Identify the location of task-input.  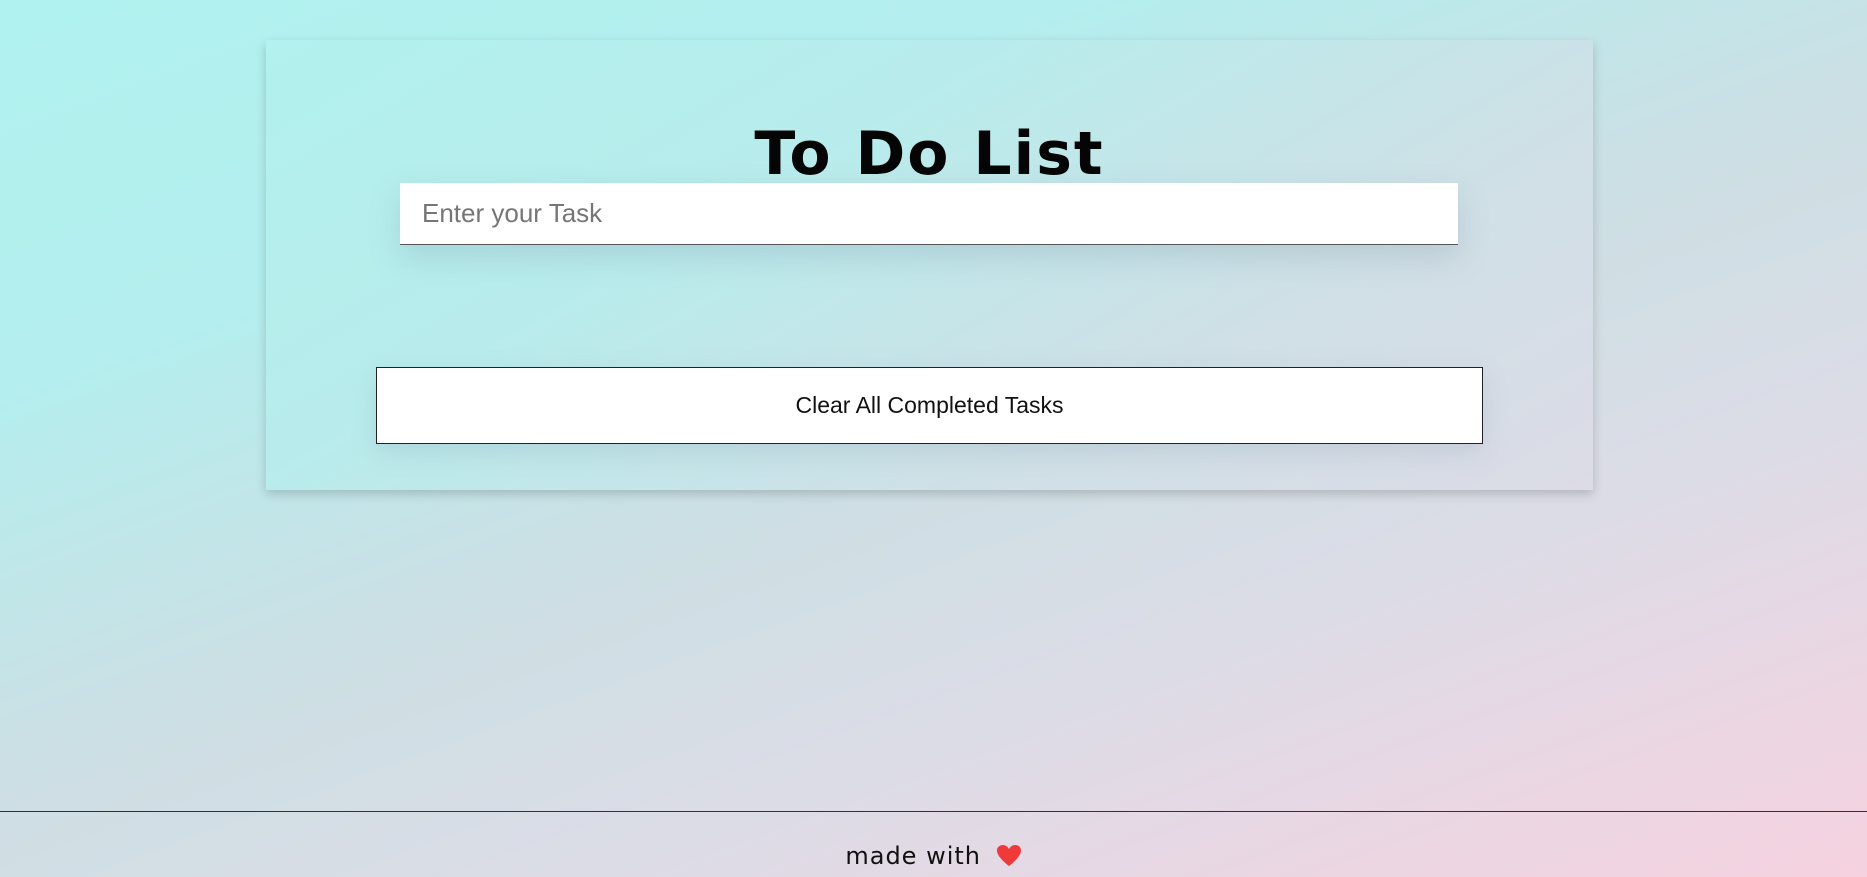
(929, 214).